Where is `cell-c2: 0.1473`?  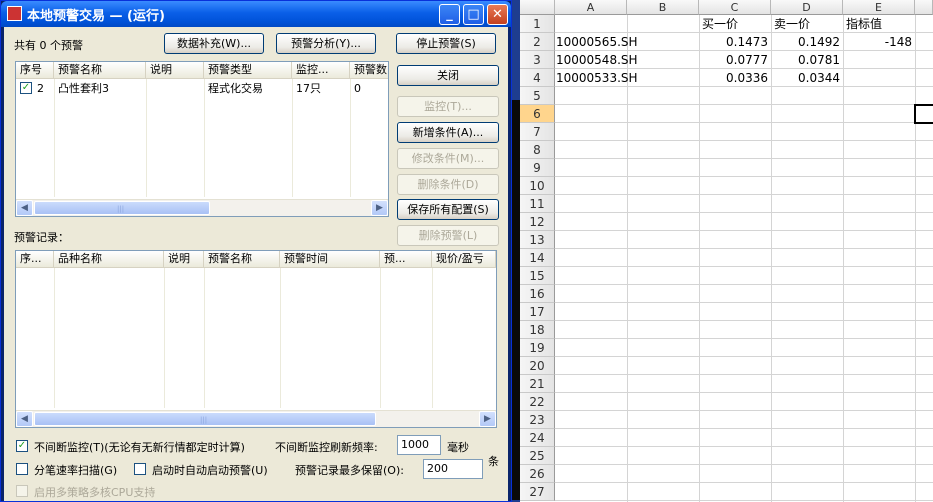 cell-c2: 0.1473 is located at coordinates (735, 42).